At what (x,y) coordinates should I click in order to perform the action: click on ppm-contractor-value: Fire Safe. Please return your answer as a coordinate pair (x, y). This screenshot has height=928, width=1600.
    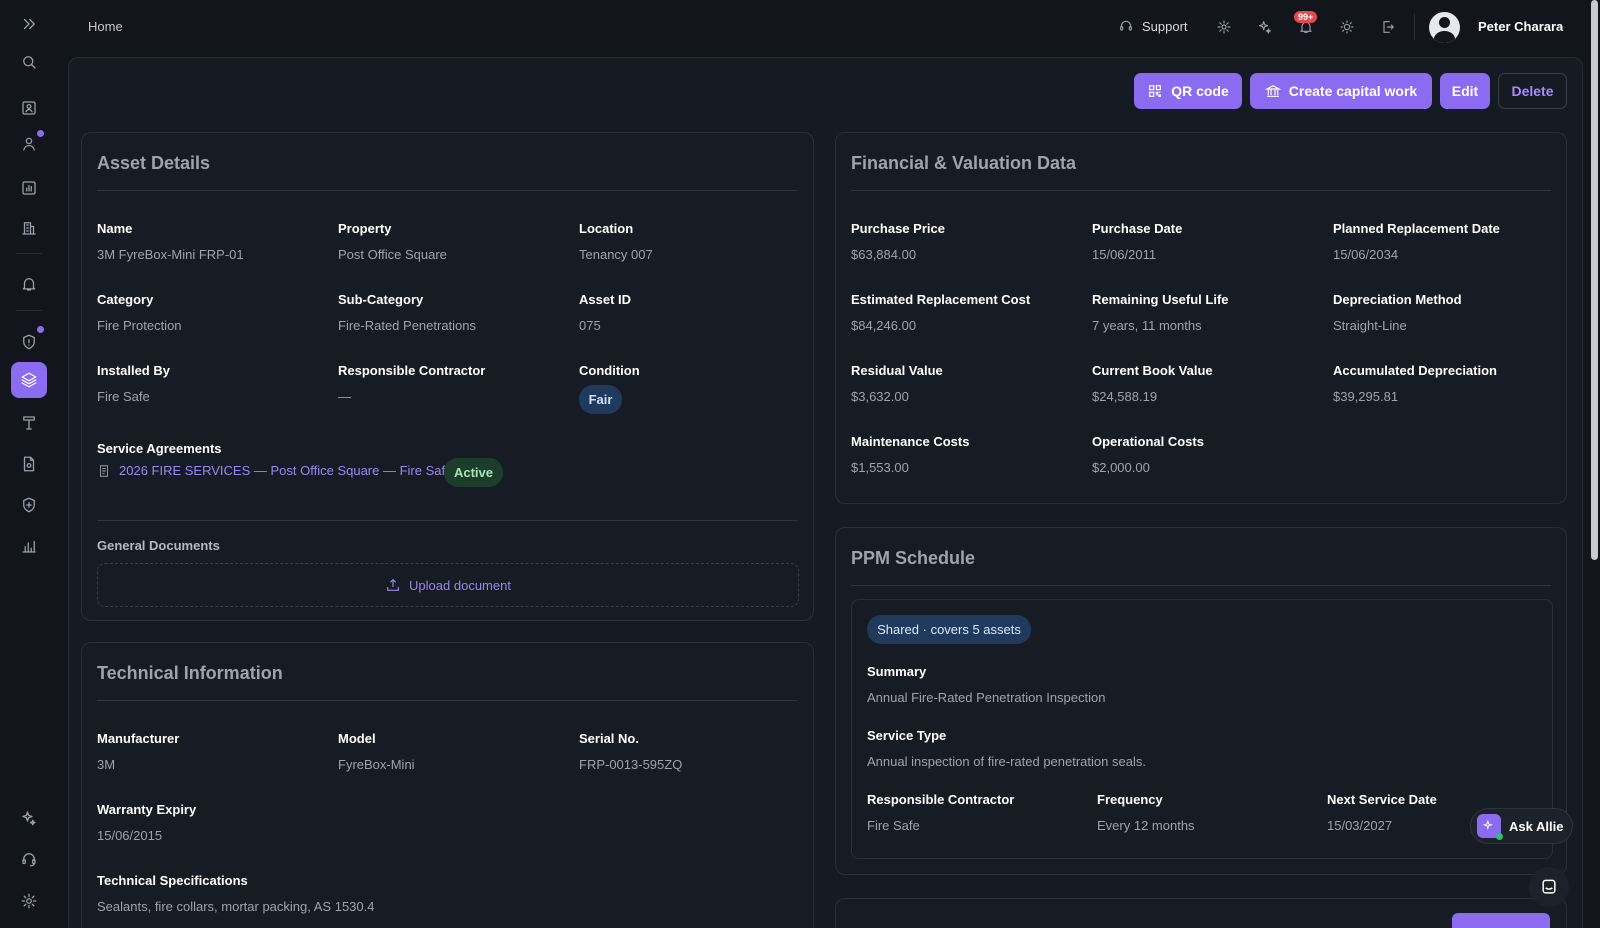
    Looking at the image, I should click on (893, 825).